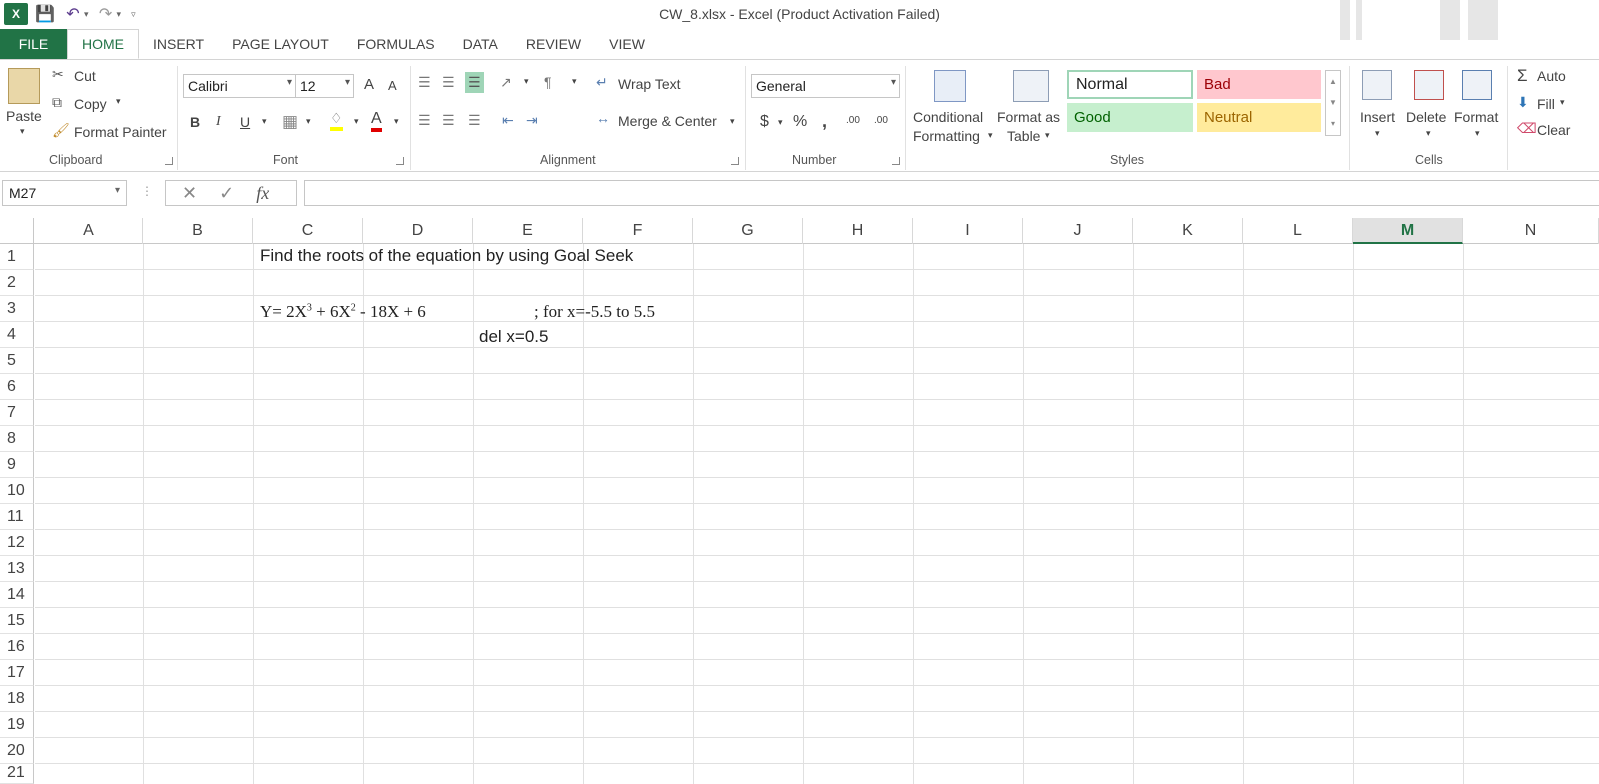 Image resolution: width=1599 pixels, height=784 pixels. I want to click on row-header-11: 11, so click(17, 517).